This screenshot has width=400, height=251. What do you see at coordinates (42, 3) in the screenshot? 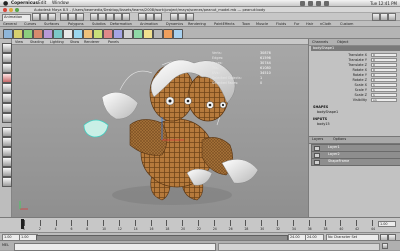
I see `menu-edit: Edit` at bounding box center [42, 3].